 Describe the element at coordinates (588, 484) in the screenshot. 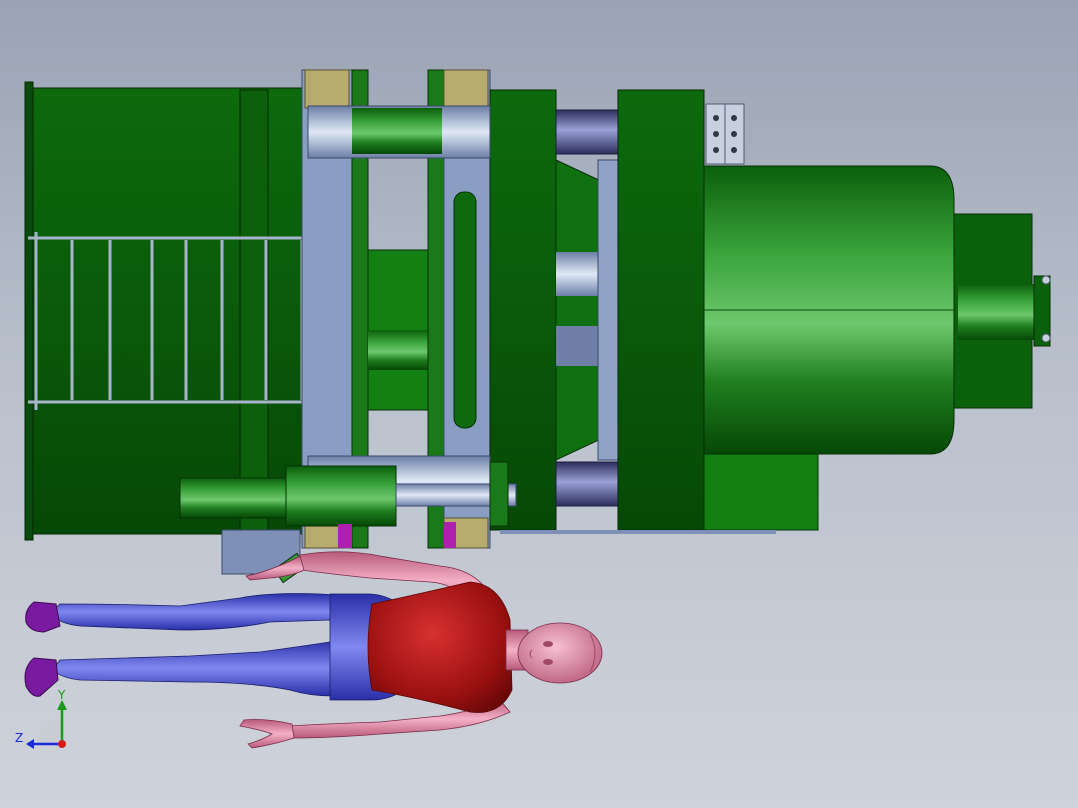

I see `tie-bar-lower-right` at that location.